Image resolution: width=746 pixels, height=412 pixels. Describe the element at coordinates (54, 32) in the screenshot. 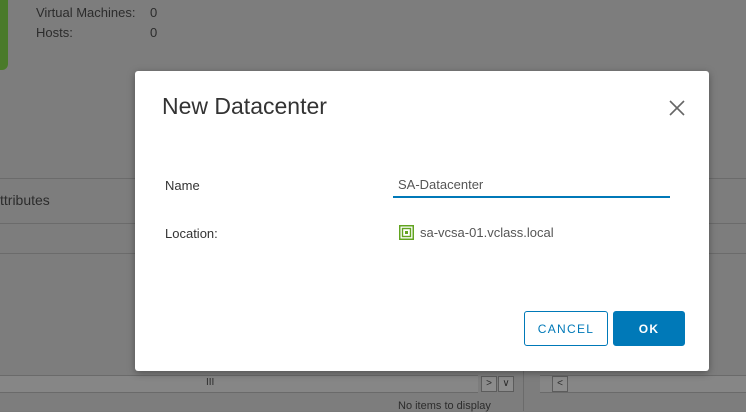

I see `stat-label: Hosts:` at that location.